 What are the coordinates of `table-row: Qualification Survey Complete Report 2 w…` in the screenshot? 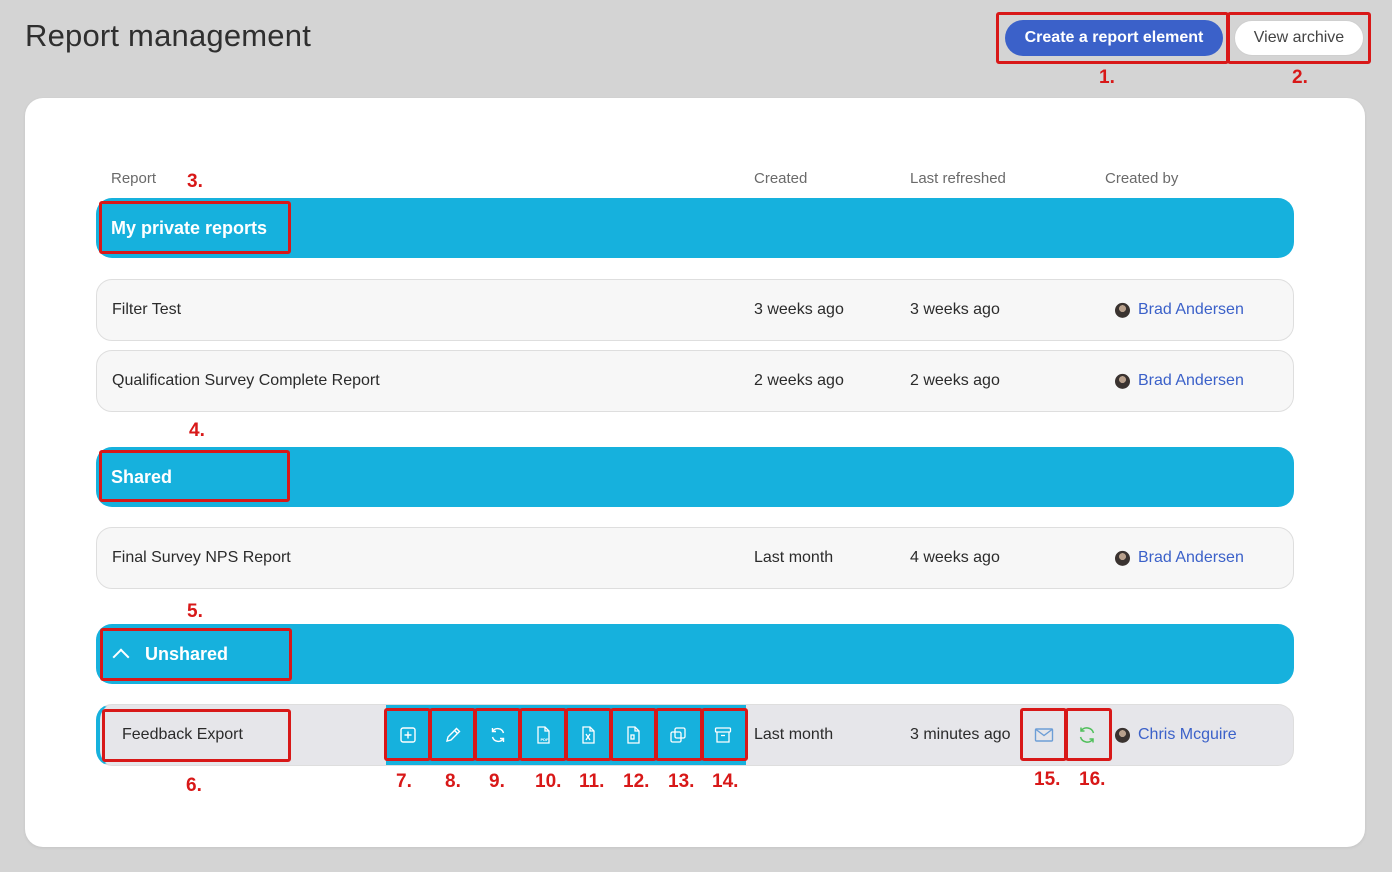 It's located at (695, 381).